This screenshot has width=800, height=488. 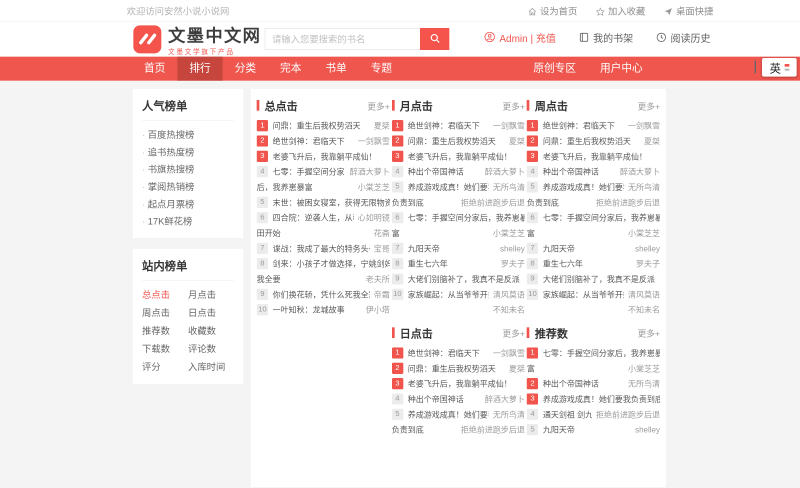 What do you see at coordinates (508, 187) in the screenshot?
I see `book-author: 无所鸟清` at bounding box center [508, 187].